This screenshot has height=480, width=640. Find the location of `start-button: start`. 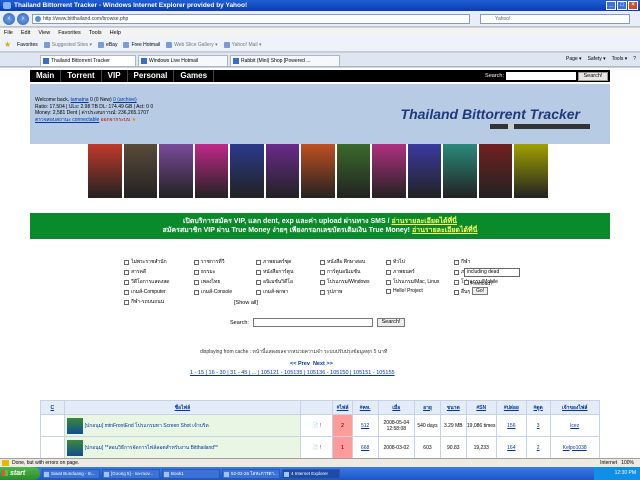

start-button: start is located at coordinates (20, 473).